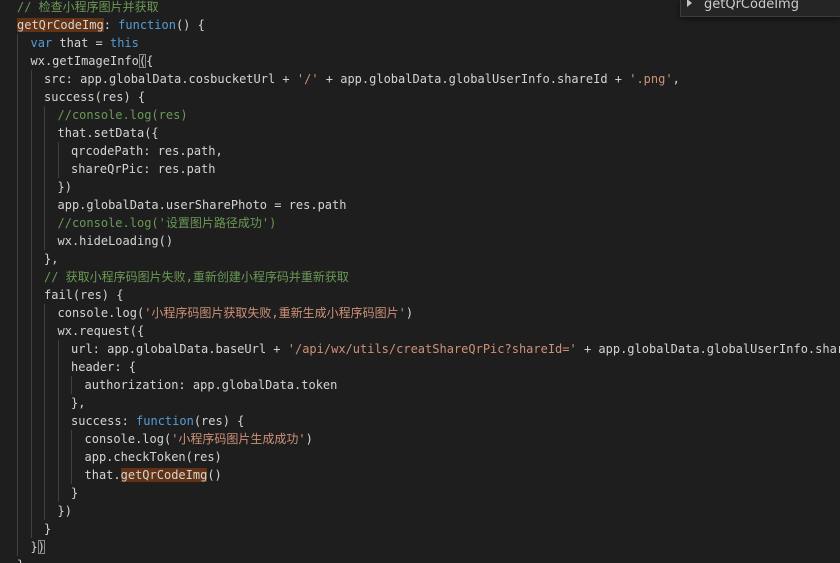 This screenshot has width=840, height=563. What do you see at coordinates (420, 421) in the screenshot?
I see `code-line: success: function(res) {` at bounding box center [420, 421].